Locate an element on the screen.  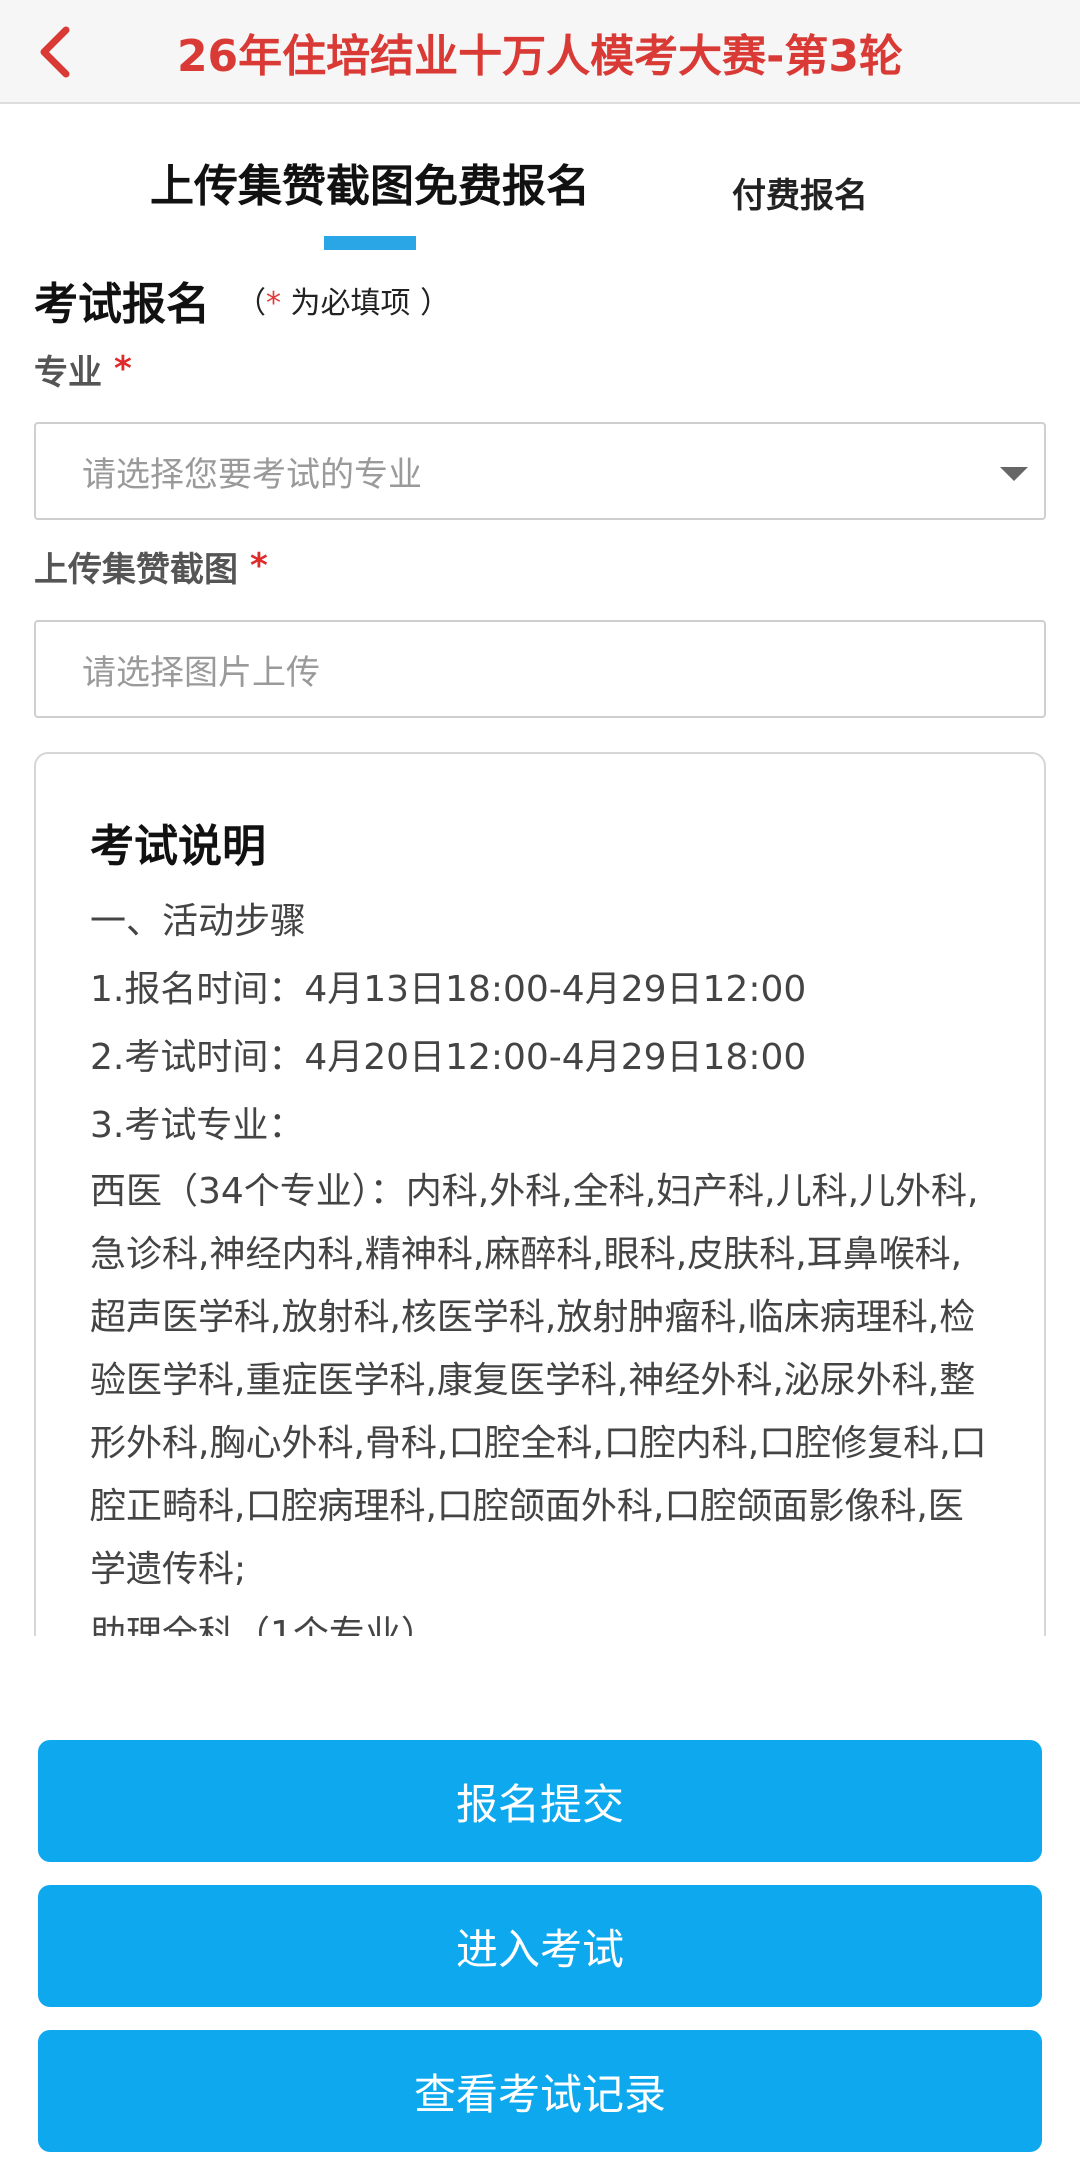
major-select-placeholder: 请选择您要考试的专业 is located at coordinates (252, 474).